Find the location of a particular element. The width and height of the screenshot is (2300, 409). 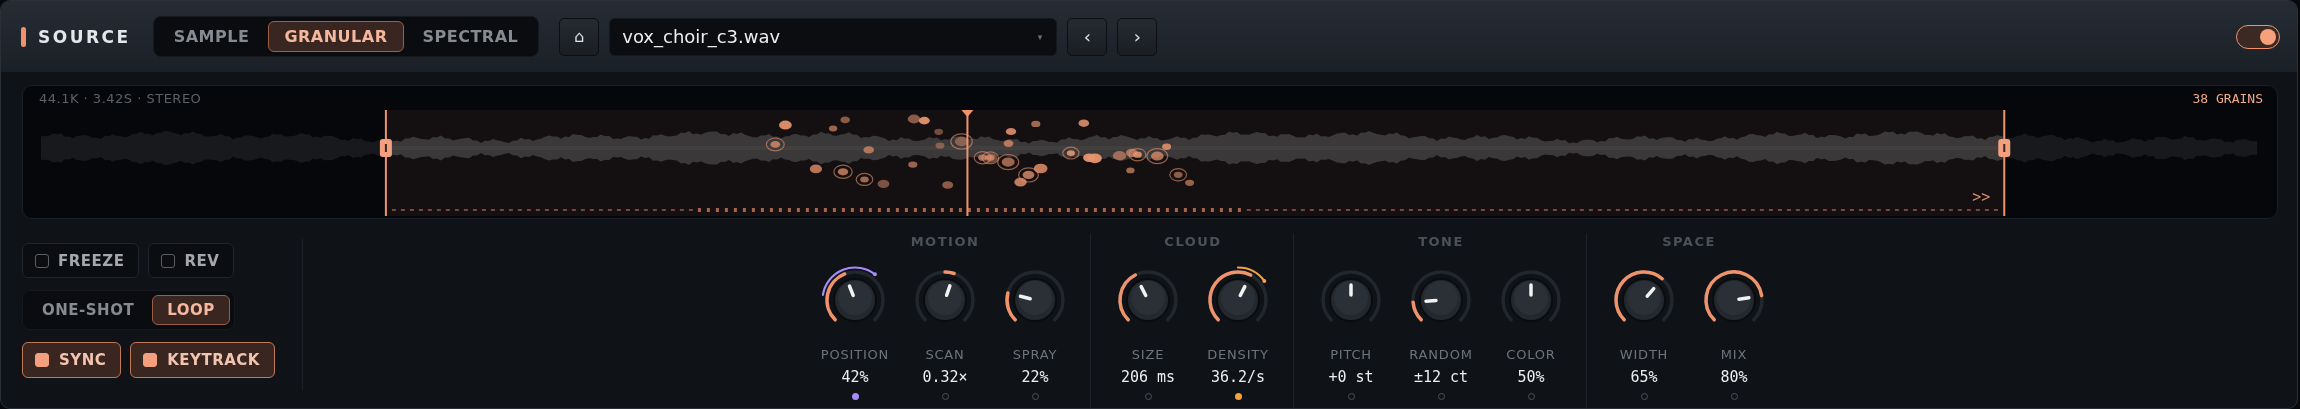

toggle-label: KEYTRACK is located at coordinates (213, 360).